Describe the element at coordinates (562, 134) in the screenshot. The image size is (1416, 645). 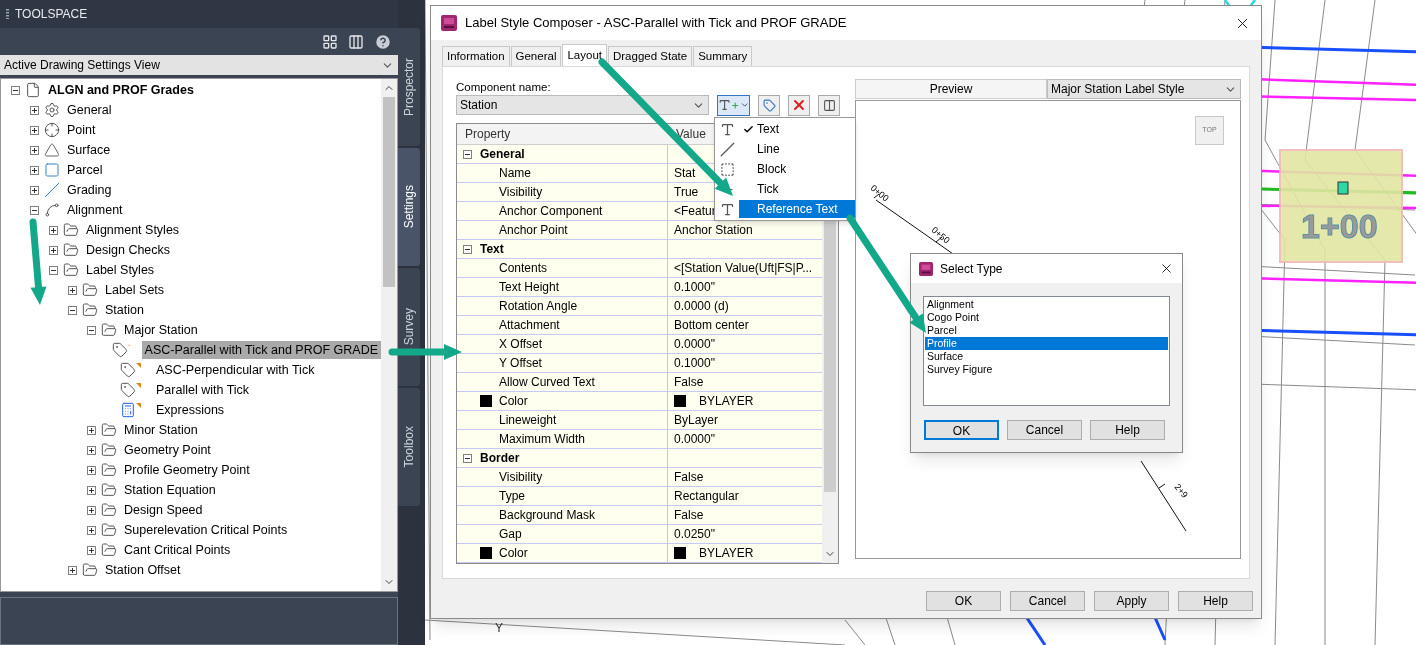
I see `column-header: Property` at that location.